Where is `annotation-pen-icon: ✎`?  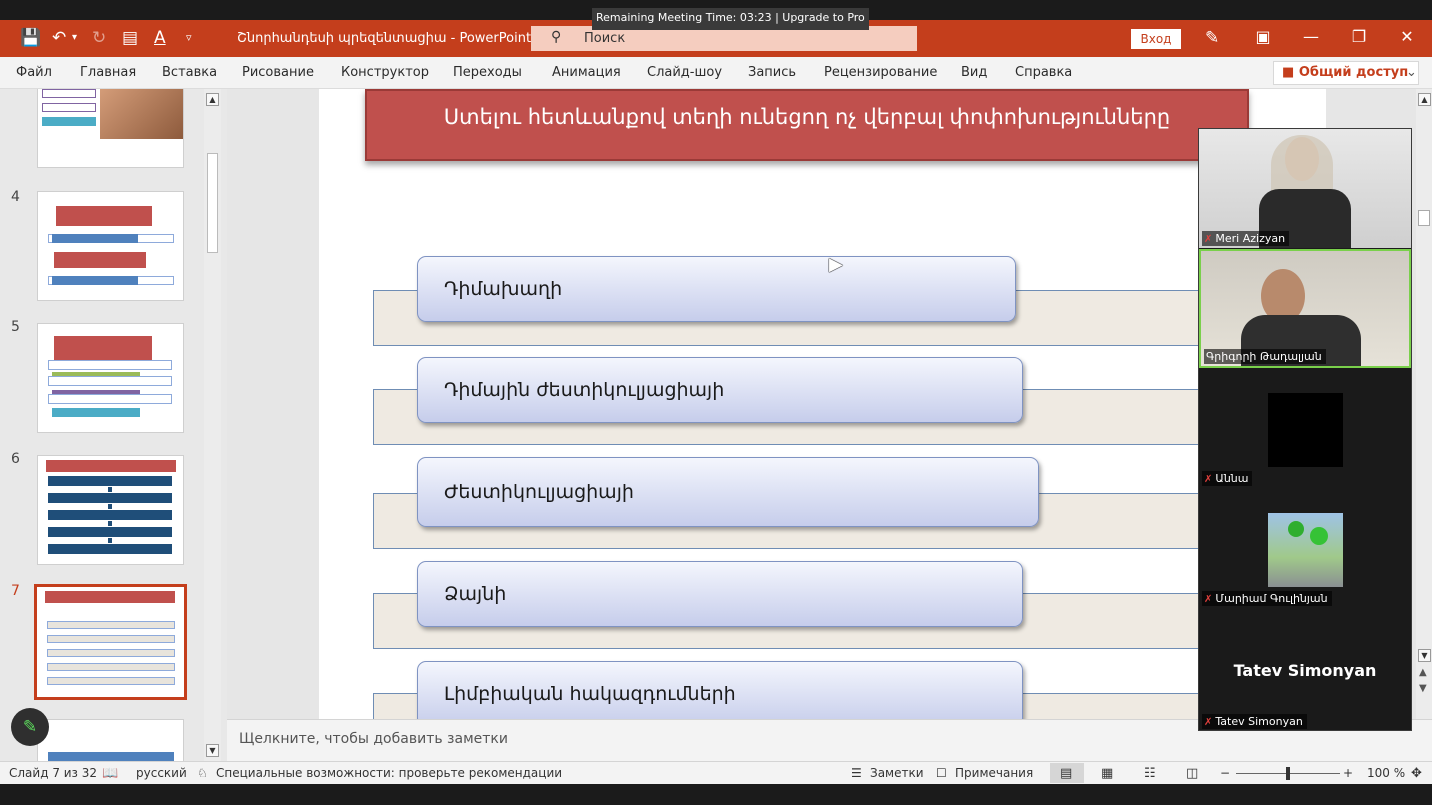 annotation-pen-icon: ✎ is located at coordinates (30, 727).